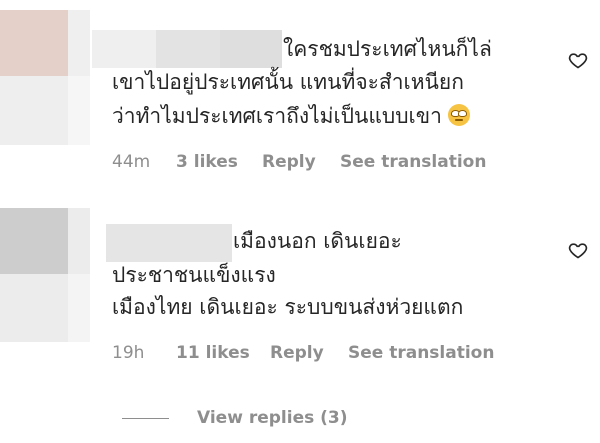  What do you see at coordinates (288, 307) in the screenshot?
I see `comment-text-line: เมืองไทย เดินเยอะ ระบบขนส่งห่วยแตก` at bounding box center [288, 307].